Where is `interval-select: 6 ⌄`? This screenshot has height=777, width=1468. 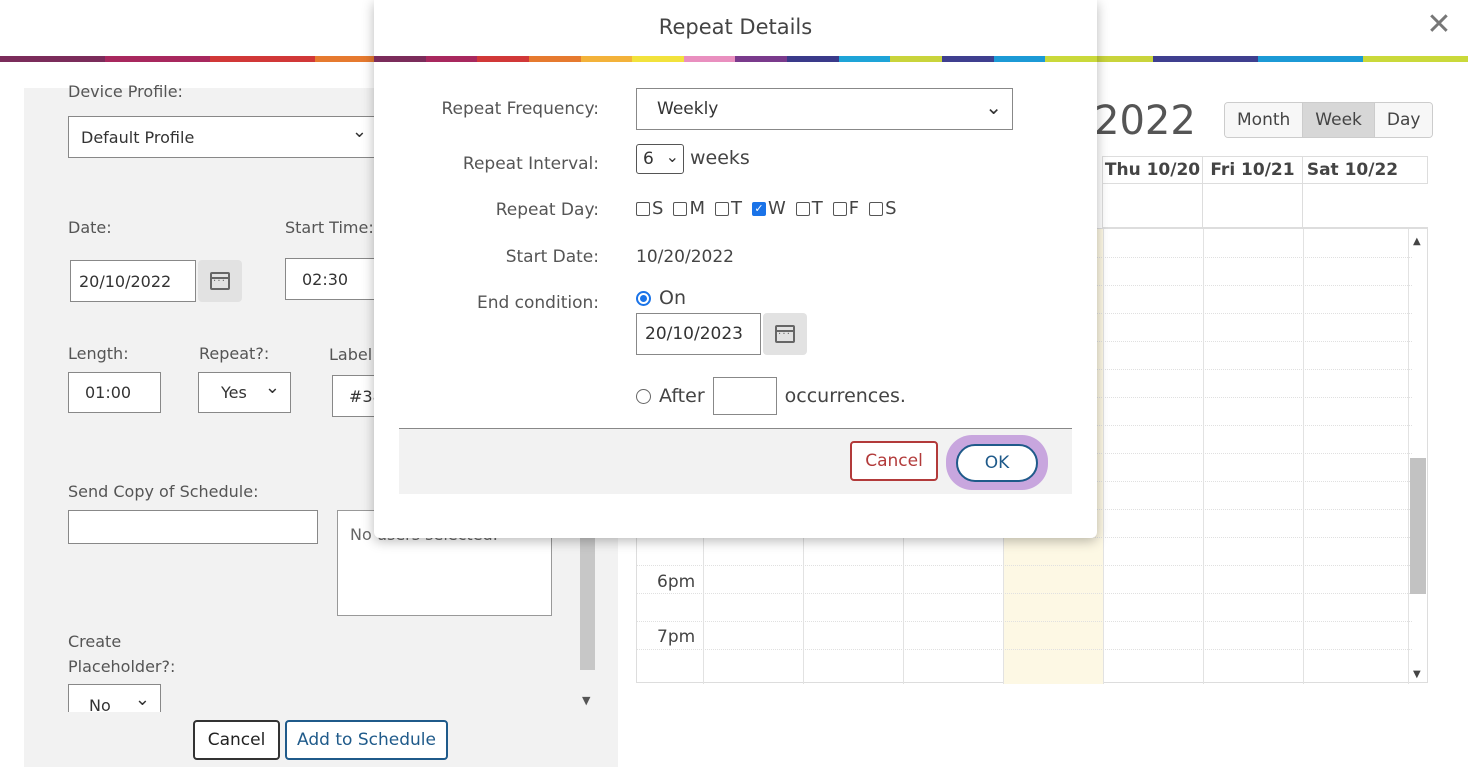
interval-select: 6 ⌄ is located at coordinates (660, 159).